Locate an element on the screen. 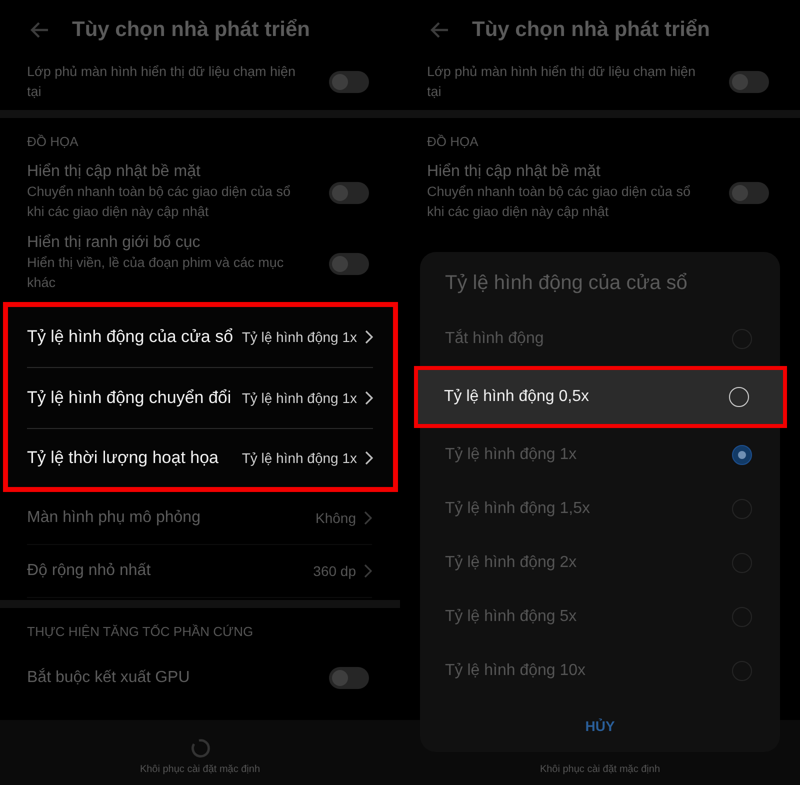  dialog-title: Tỷ lệ hình động của cửa sổ is located at coordinates (566, 284).